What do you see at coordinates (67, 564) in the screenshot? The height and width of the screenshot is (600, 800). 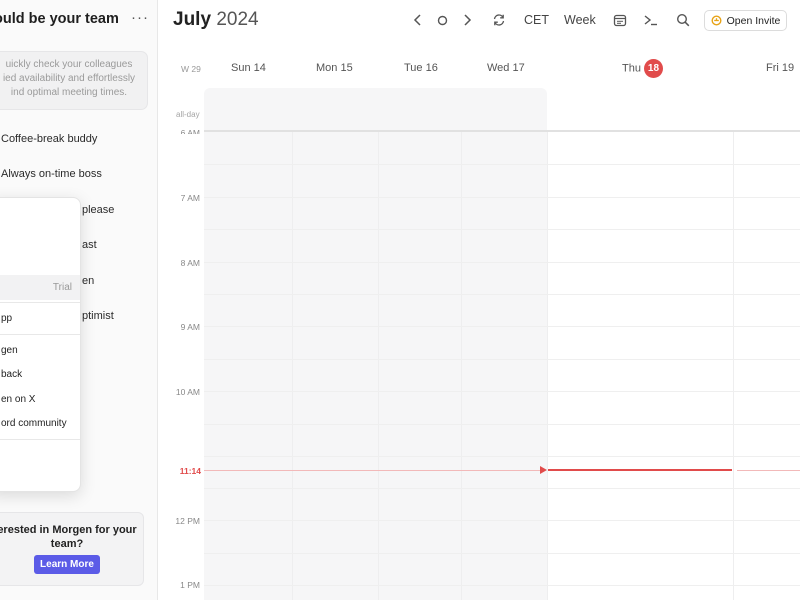 I see `learn-more-button: Learn More` at bounding box center [67, 564].